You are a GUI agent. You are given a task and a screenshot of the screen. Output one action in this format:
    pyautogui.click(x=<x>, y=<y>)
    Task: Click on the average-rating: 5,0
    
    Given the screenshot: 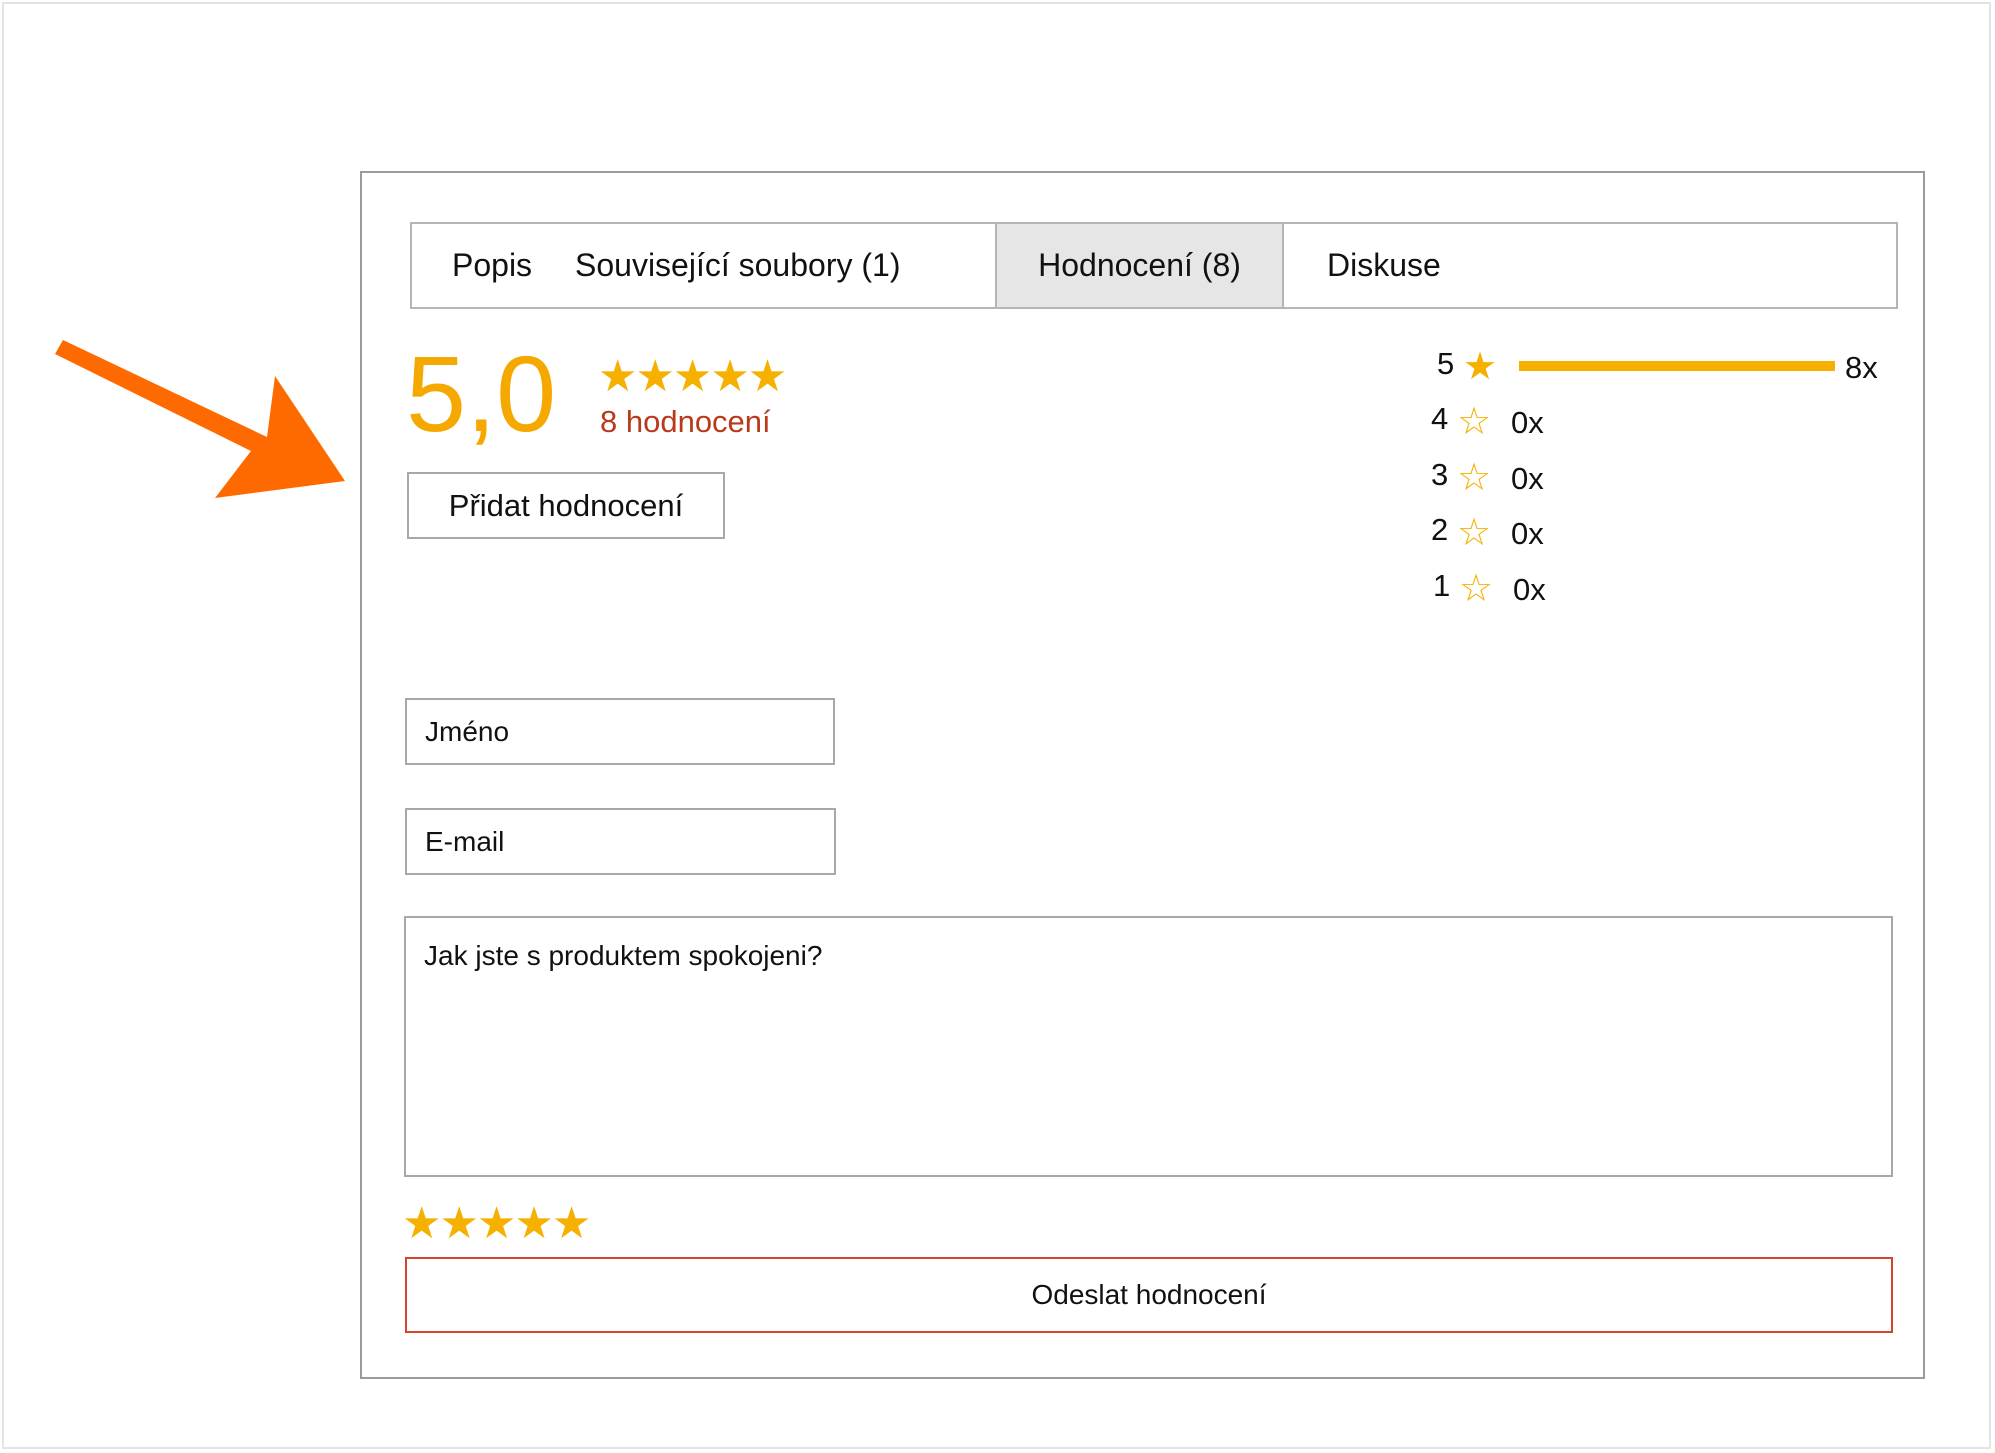 What is the action you would take?
    pyautogui.click(x=481, y=393)
    